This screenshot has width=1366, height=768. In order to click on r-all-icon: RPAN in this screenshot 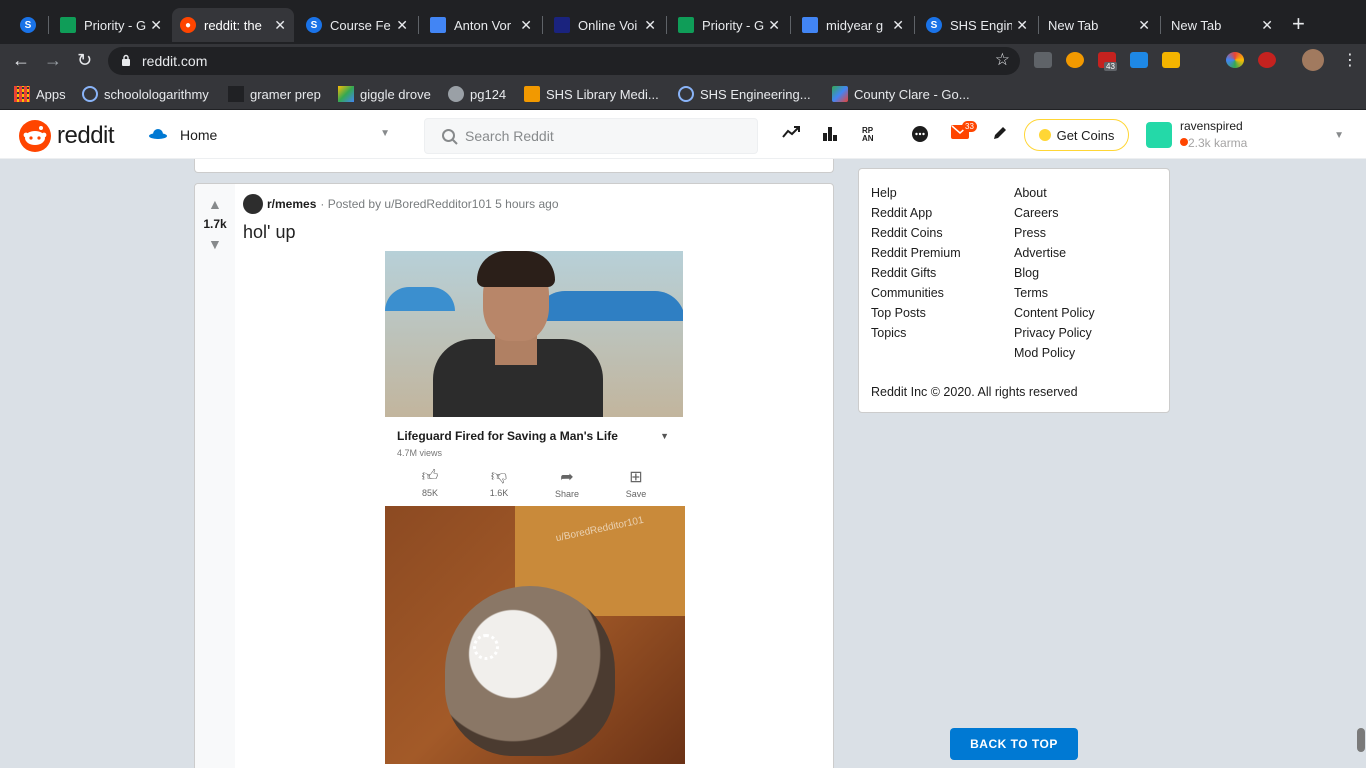, I will do `click(871, 133)`.